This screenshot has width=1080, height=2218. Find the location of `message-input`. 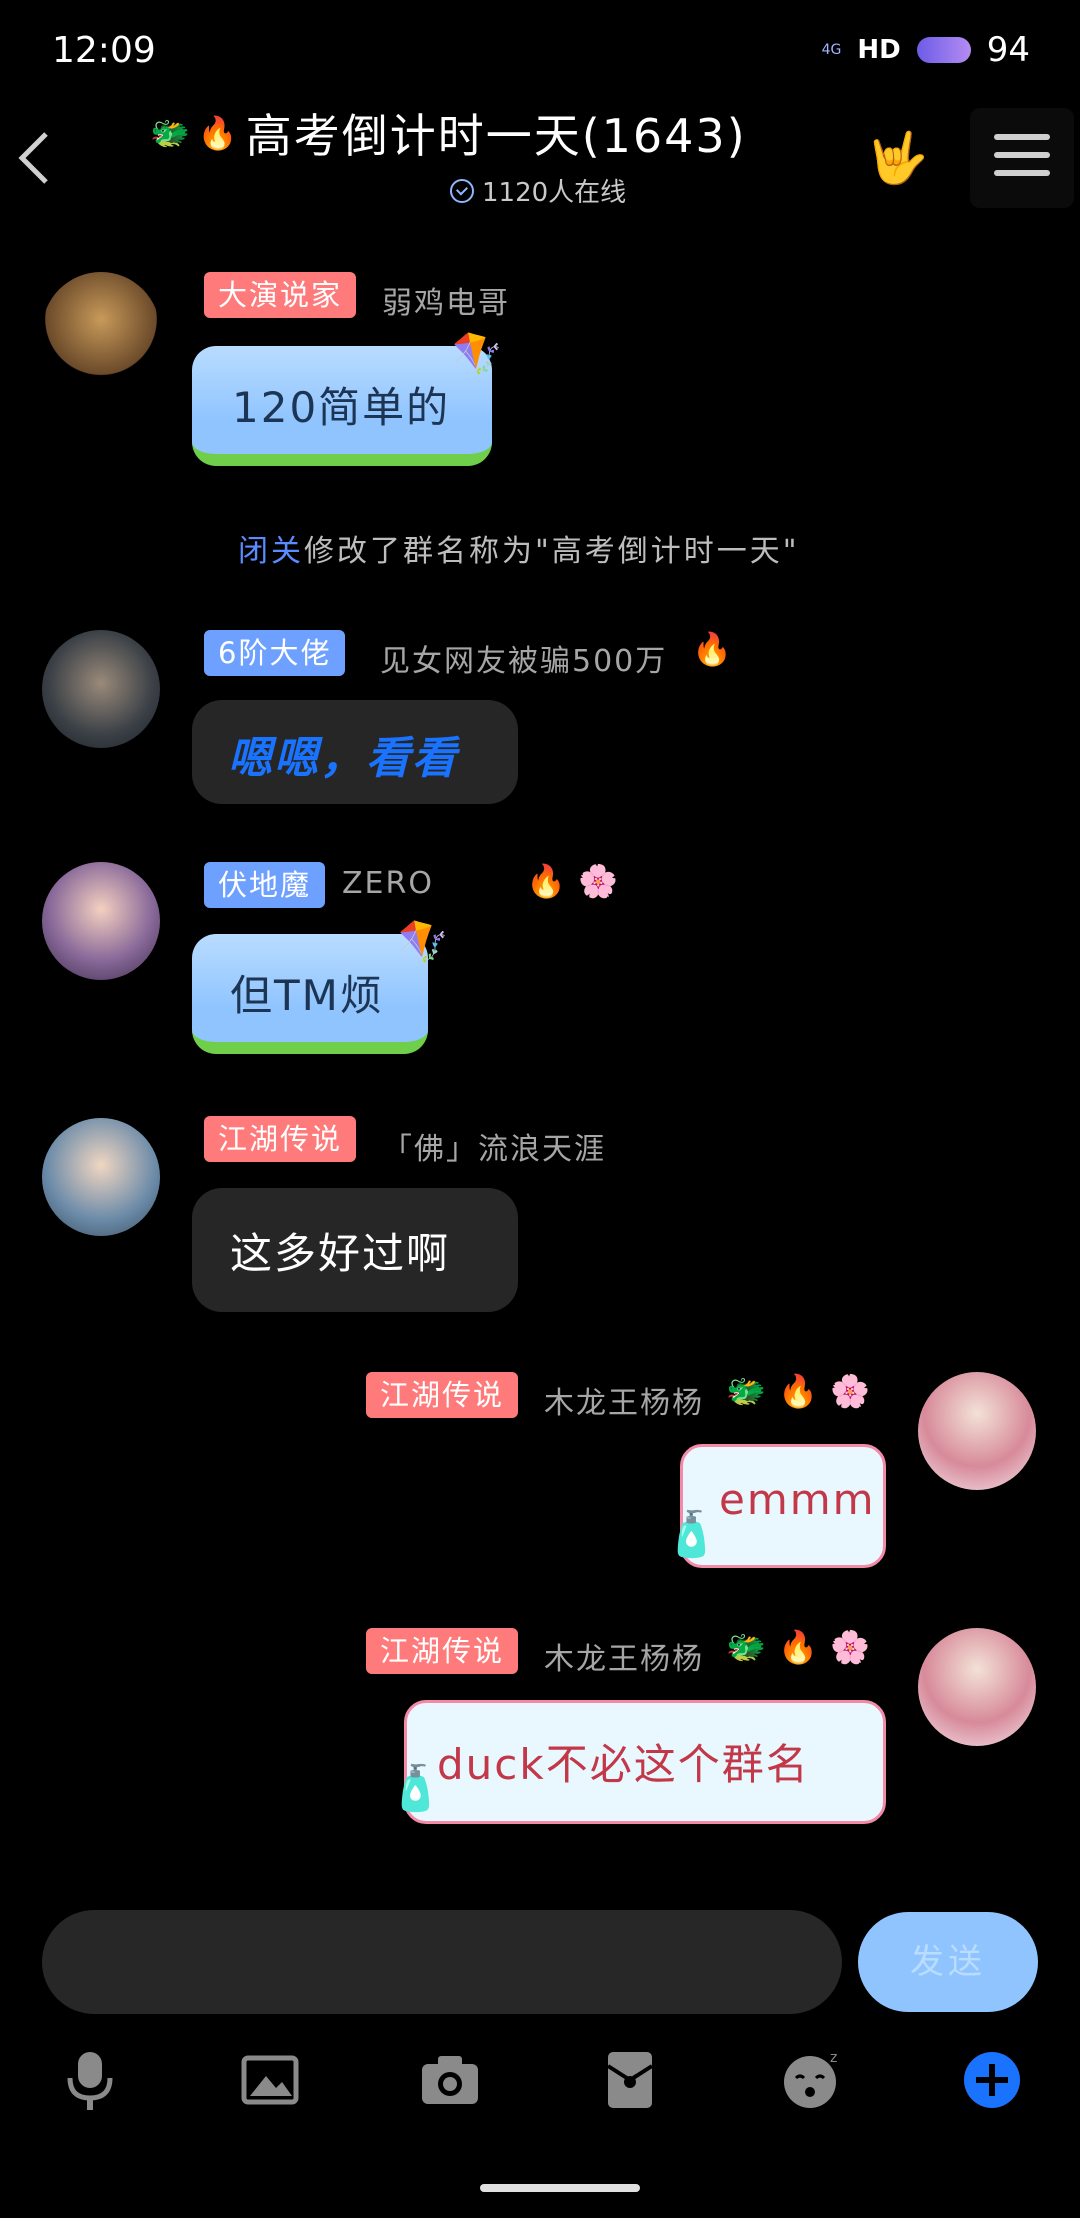

message-input is located at coordinates (442, 1962).